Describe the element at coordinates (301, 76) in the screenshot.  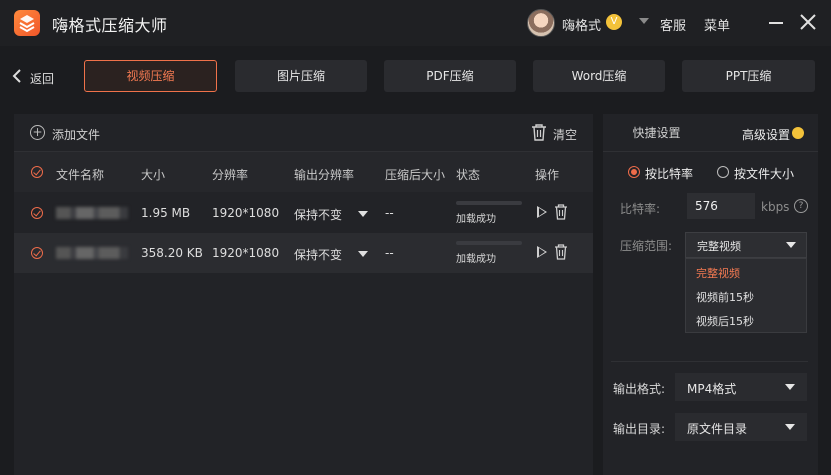
I see `tab-image-compress: 图片压缩` at that location.